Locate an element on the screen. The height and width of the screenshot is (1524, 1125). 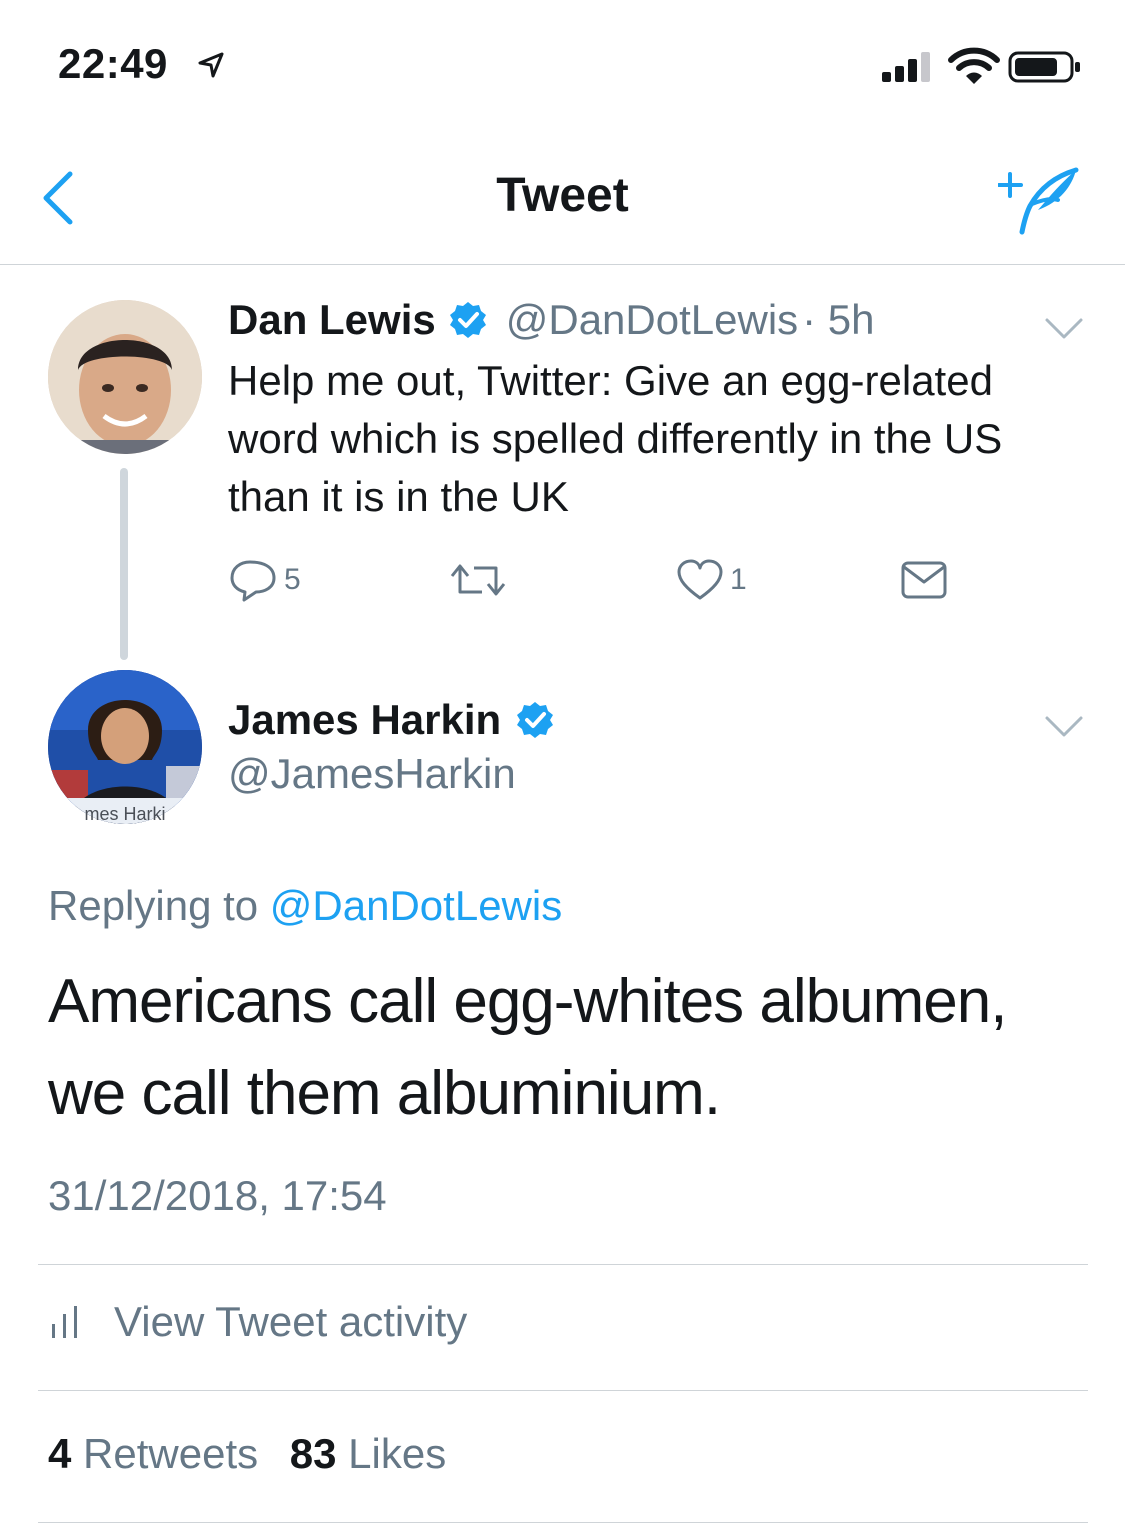
wifi-icon is located at coordinates (974, 65).